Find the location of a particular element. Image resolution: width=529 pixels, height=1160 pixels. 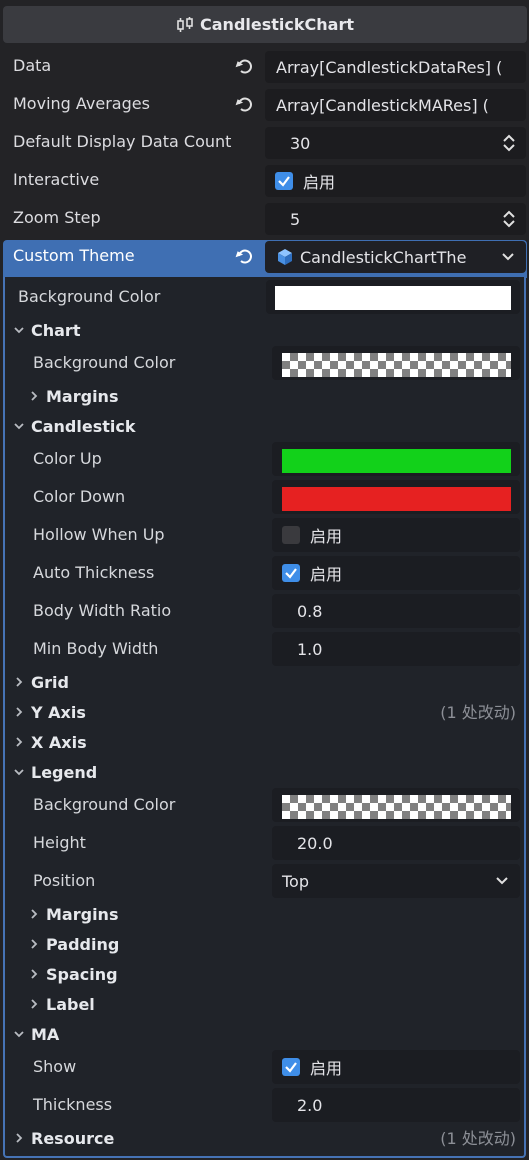

section-legend-padding: Padding is located at coordinates (73, 945).